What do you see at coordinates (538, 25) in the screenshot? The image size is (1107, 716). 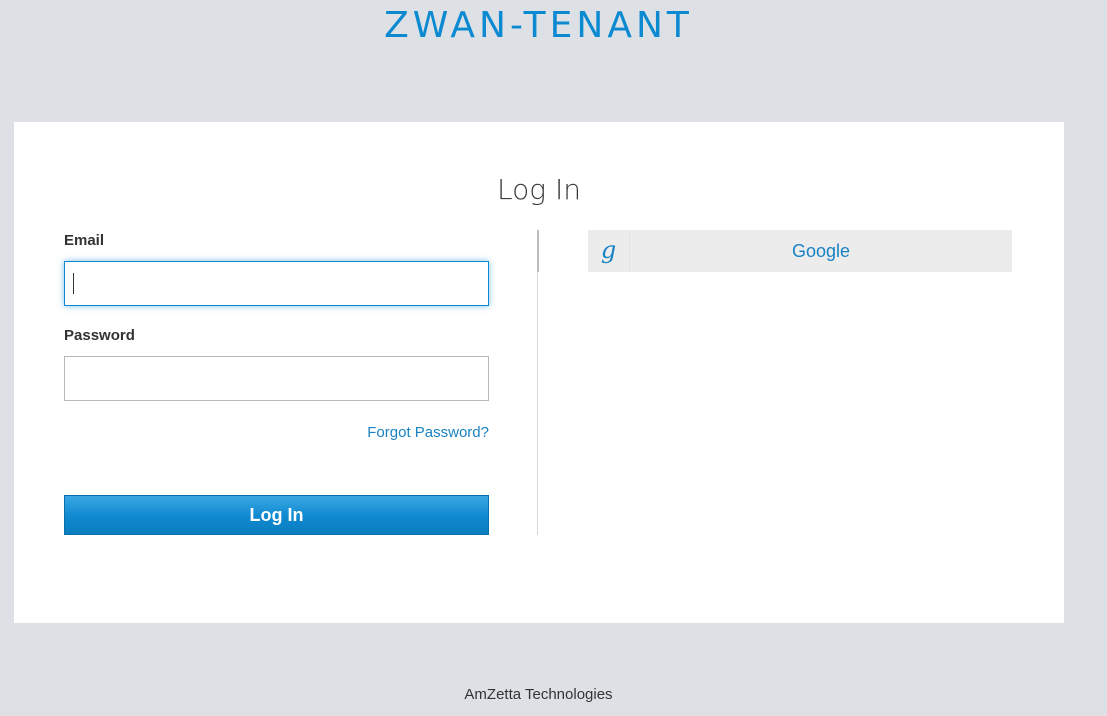 I see `realm-title: ZWAN-TENANT` at bounding box center [538, 25].